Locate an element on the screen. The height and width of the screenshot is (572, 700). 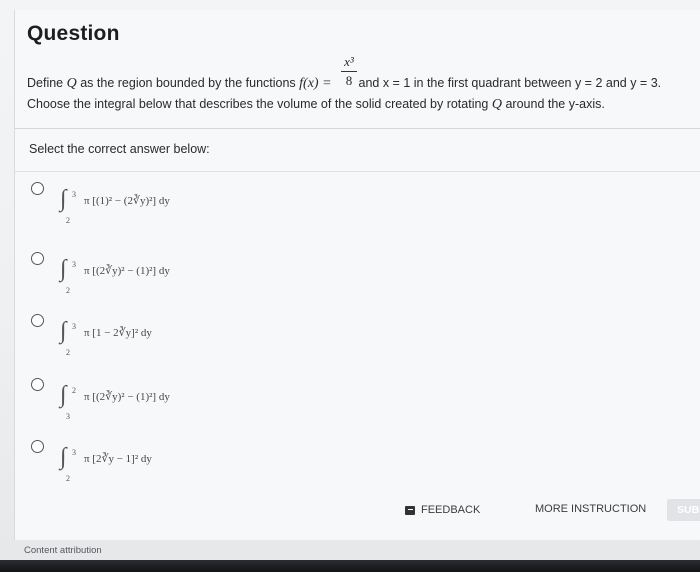
screen-bezel is located at coordinates (350, 566).